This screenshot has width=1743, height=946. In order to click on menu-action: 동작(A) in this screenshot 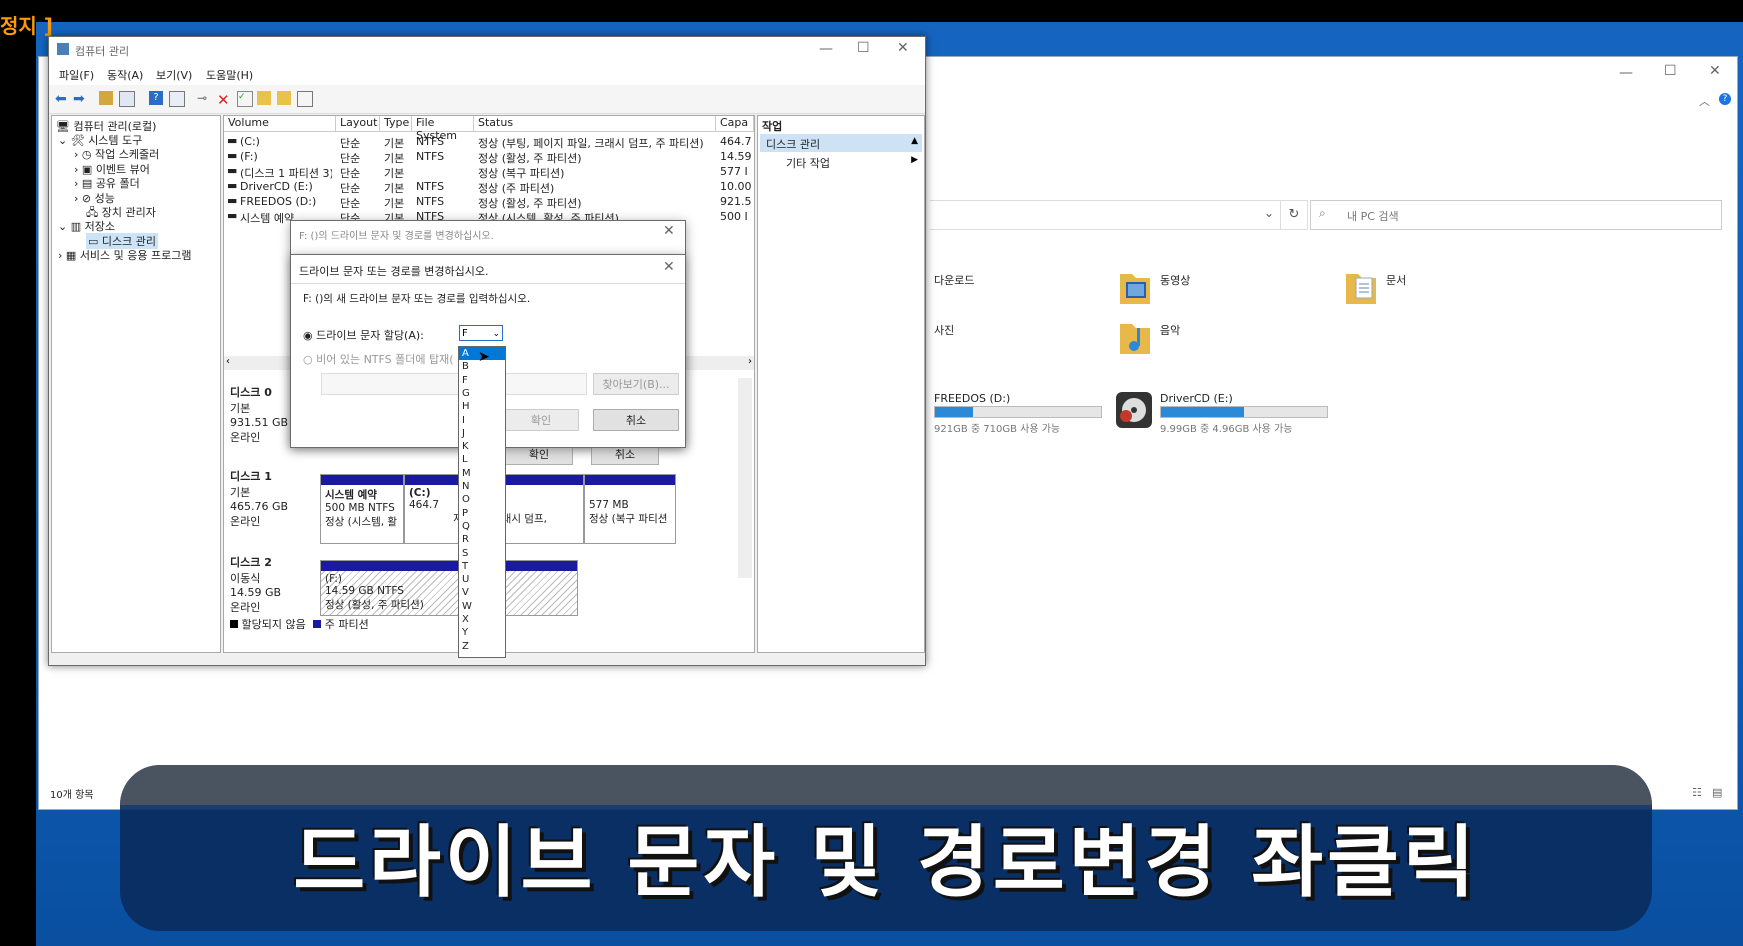, I will do `click(125, 75)`.